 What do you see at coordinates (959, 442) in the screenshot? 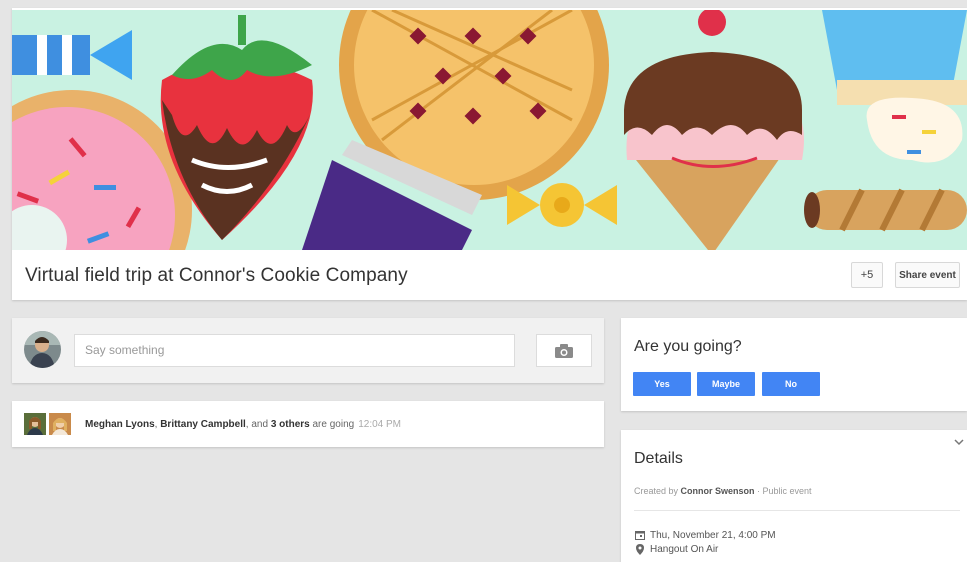
I see `chevron-down-icon` at bounding box center [959, 442].